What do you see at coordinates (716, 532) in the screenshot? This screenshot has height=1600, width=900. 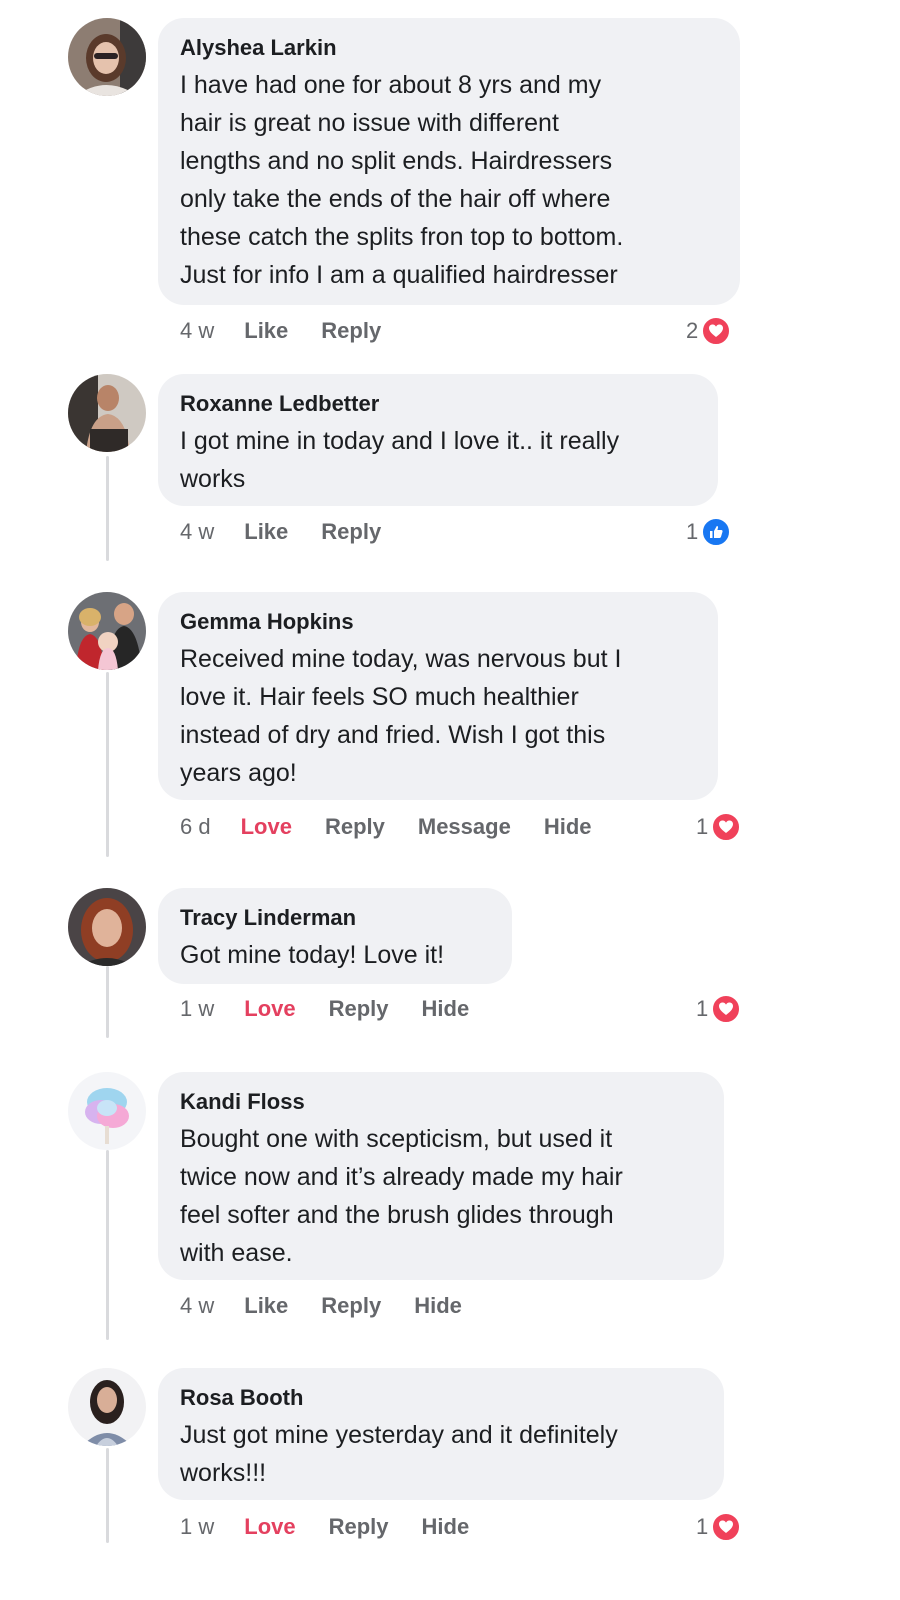 I see `thumbs-up-icon` at bounding box center [716, 532].